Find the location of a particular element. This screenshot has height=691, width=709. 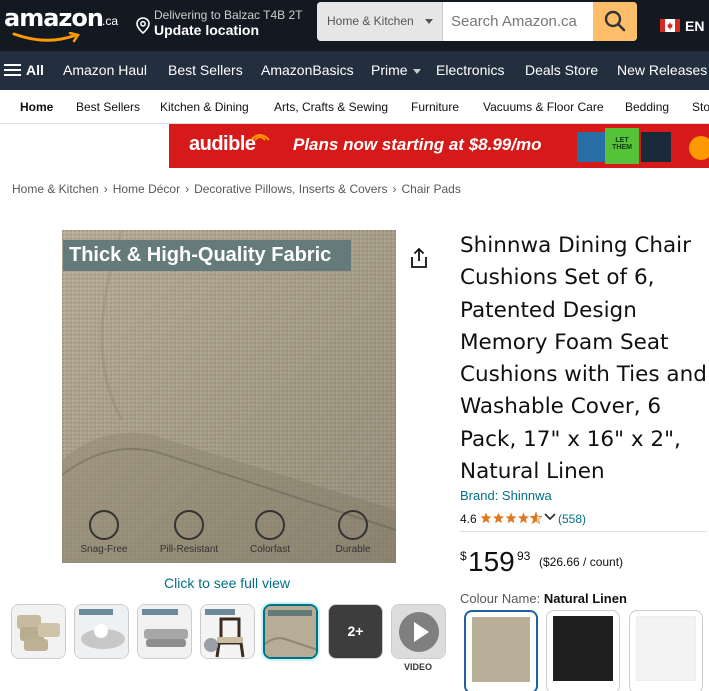

feature-label: Colorfast is located at coordinates (269, 549).